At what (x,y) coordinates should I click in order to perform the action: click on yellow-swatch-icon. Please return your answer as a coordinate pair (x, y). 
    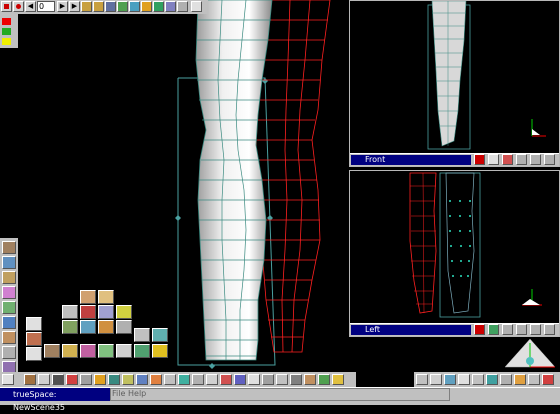
    Looking at the image, I should click on (6, 41).